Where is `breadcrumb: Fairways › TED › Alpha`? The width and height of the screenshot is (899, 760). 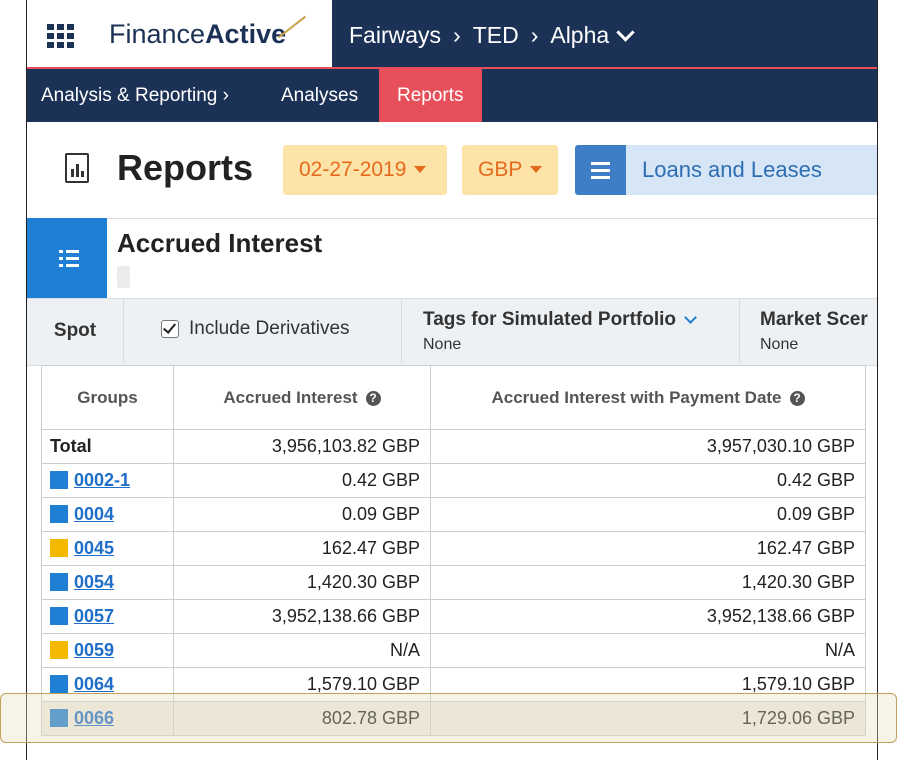
breadcrumb: Fairways › TED › Alpha is located at coordinates (492, 35).